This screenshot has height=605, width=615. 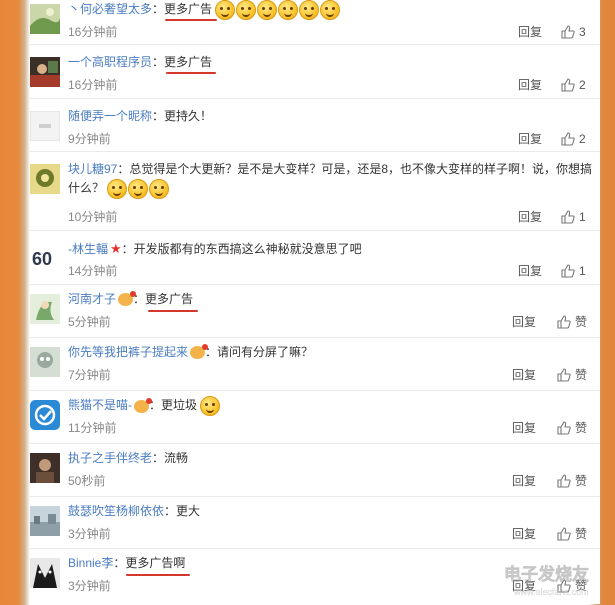 What do you see at coordinates (582, 32) in the screenshot?
I see `like-count: 3` at bounding box center [582, 32].